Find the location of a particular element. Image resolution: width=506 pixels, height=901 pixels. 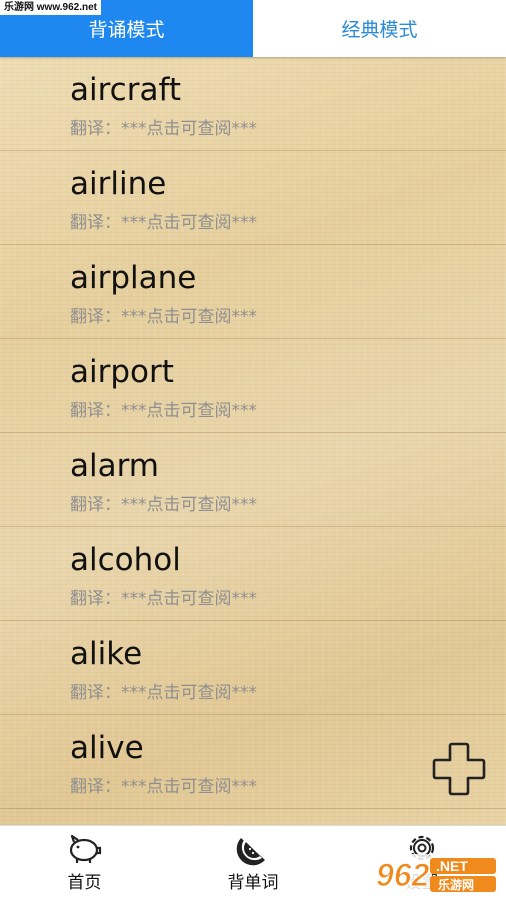

word-text: alive is located at coordinates (107, 748).